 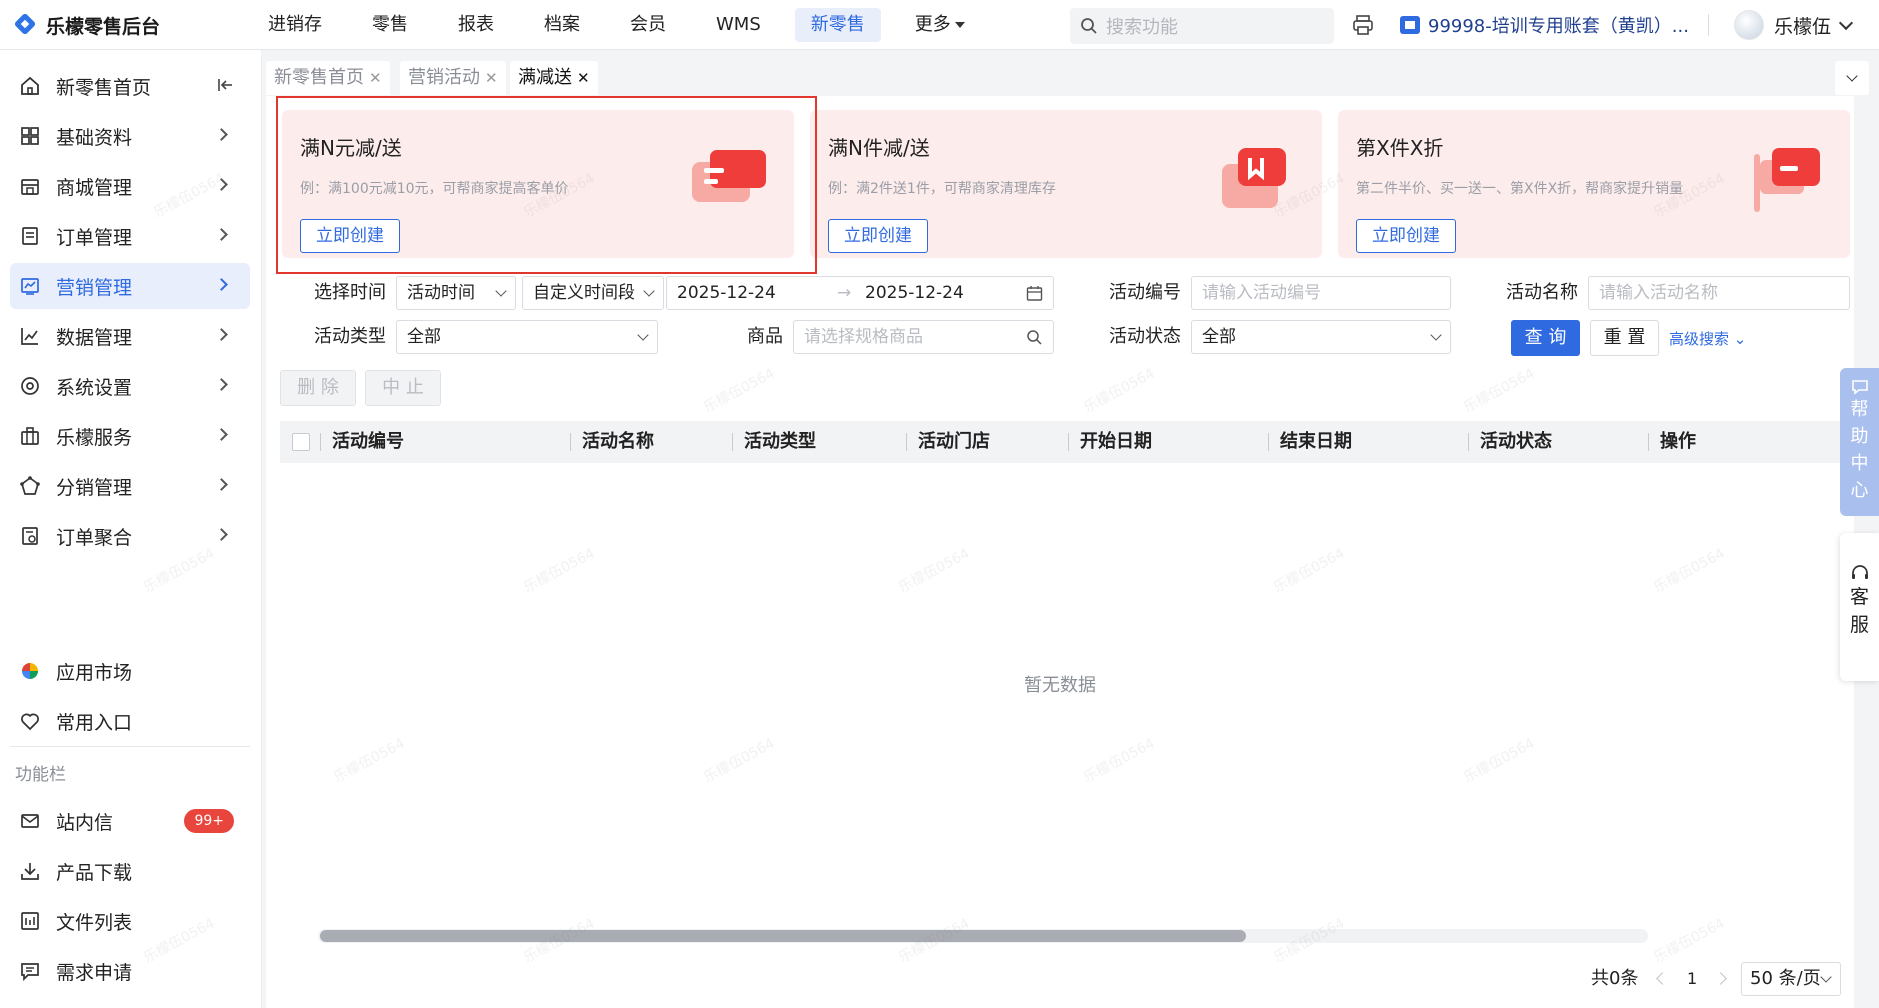 I want to click on tabs-dropdown-button, so click(x=1852, y=78).